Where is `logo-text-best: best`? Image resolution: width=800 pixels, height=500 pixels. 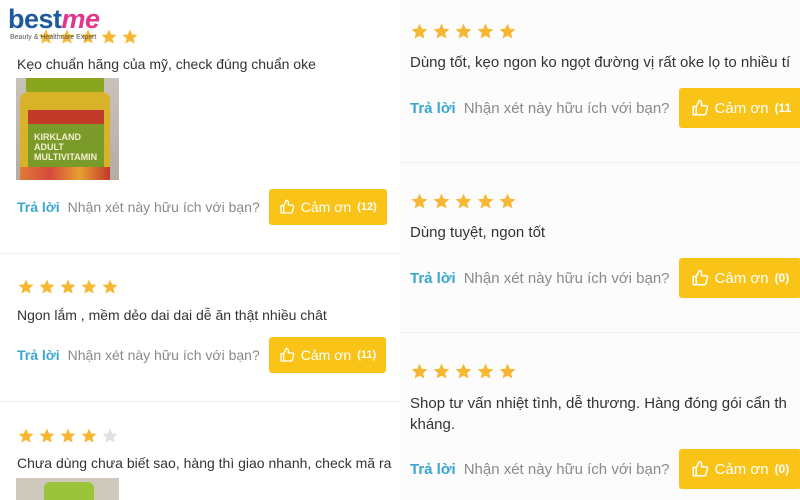
logo-text-best: best is located at coordinates (35, 19).